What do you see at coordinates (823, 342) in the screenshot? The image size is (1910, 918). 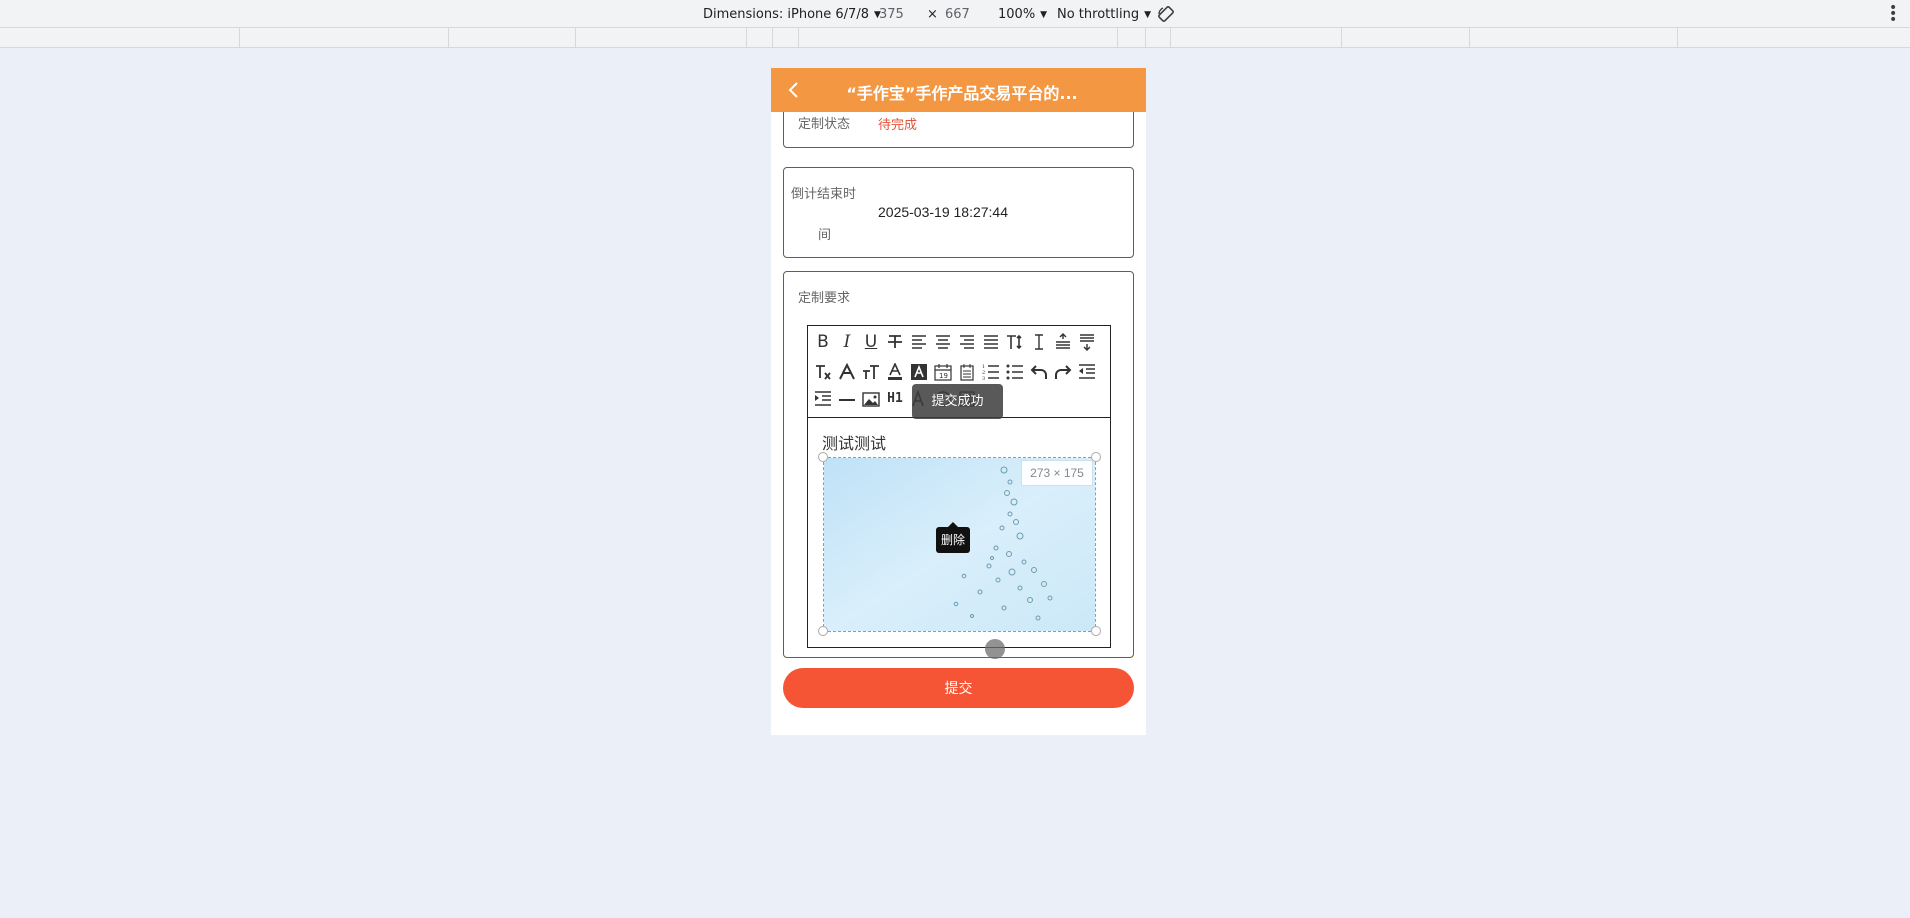 I see `bold-icon: B` at bounding box center [823, 342].